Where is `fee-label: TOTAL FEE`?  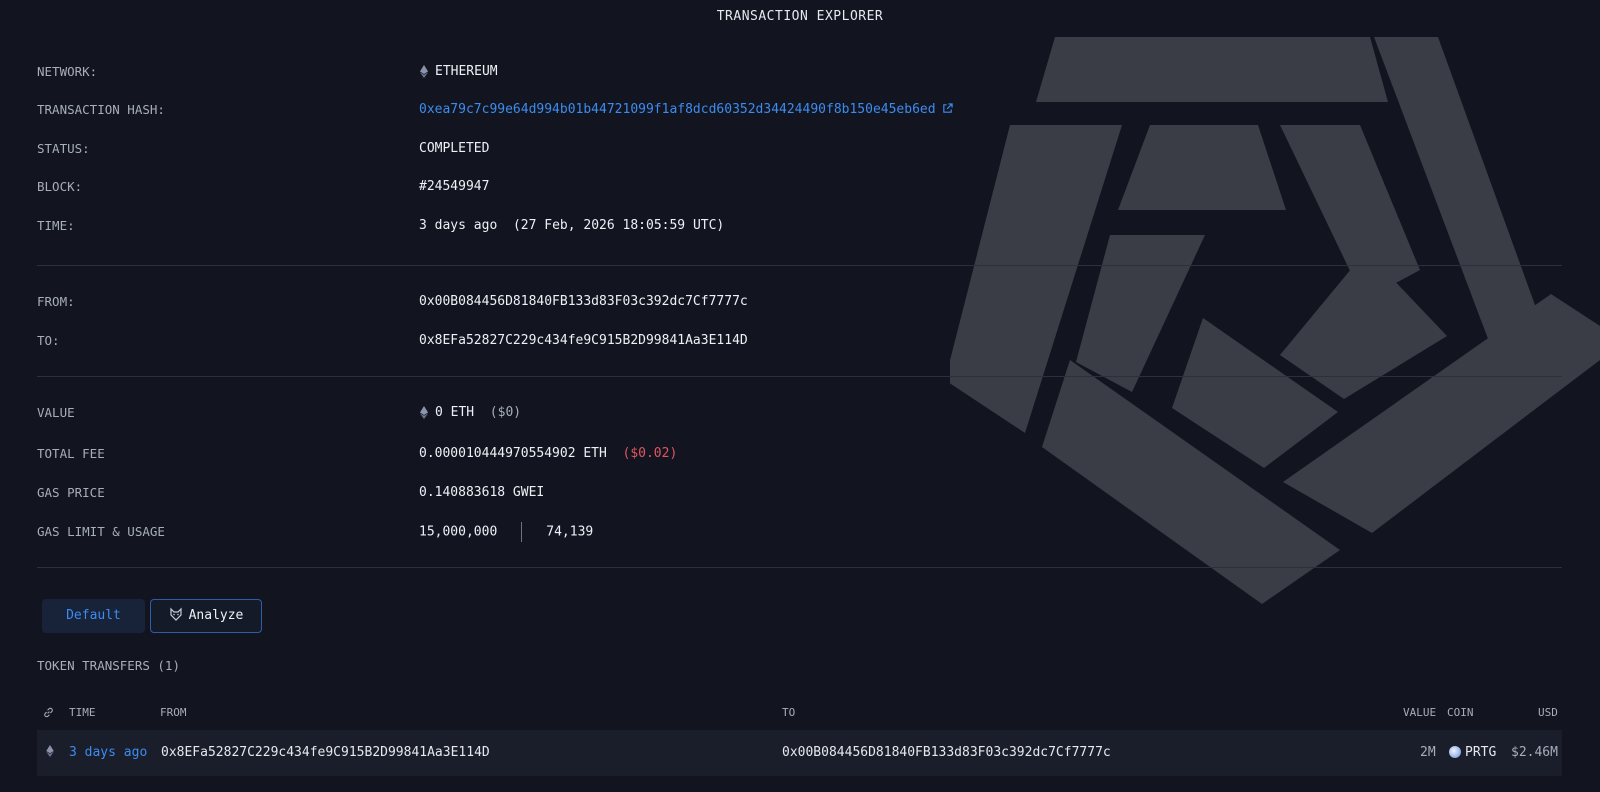
fee-label: TOTAL FEE is located at coordinates (71, 453).